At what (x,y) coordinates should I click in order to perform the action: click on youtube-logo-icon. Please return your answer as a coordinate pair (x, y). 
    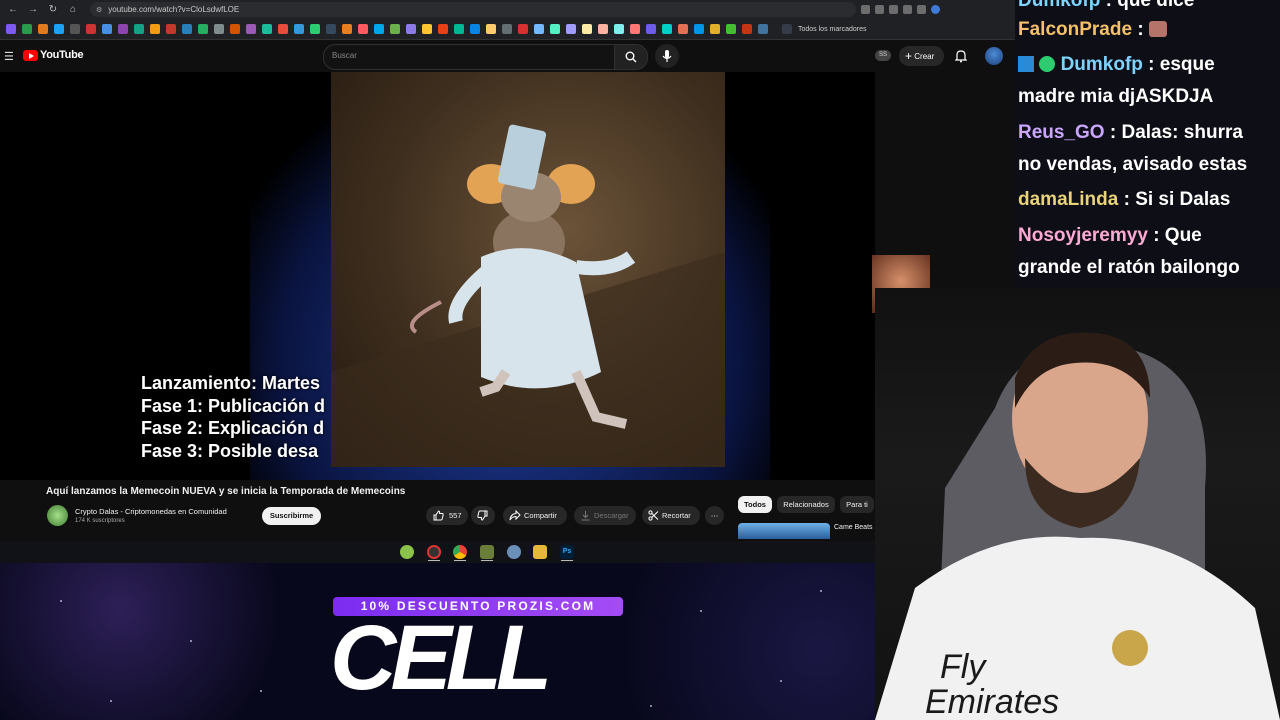
    Looking at the image, I should click on (30, 55).